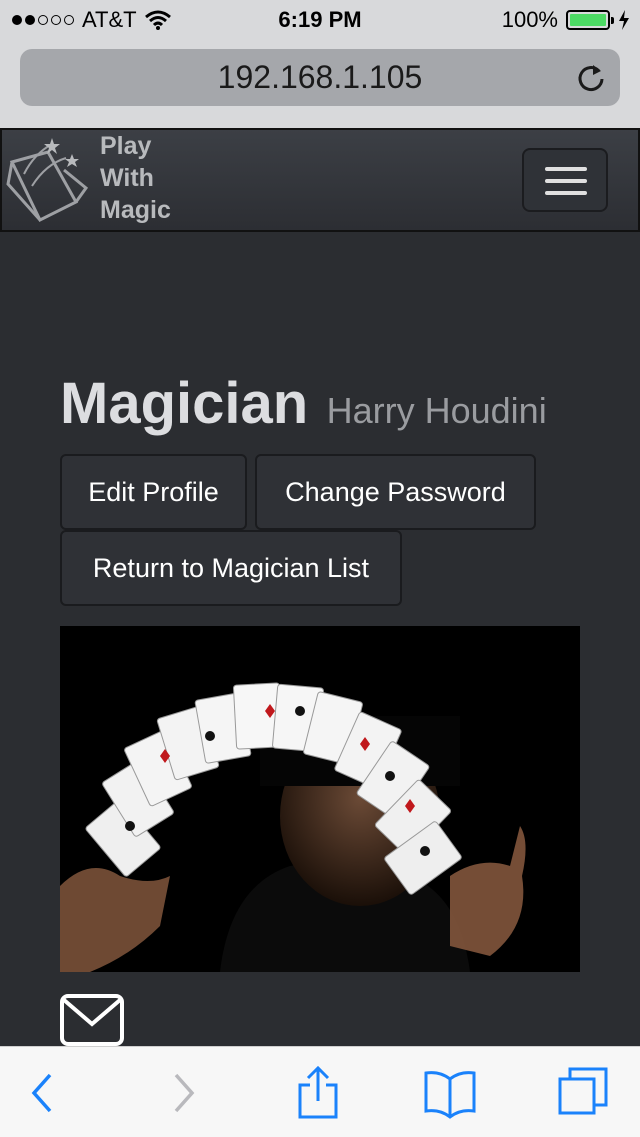 Image resolution: width=640 pixels, height=1137 pixels. Describe the element at coordinates (50, 182) in the screenshot. I see `magic-book-logo` at that location.